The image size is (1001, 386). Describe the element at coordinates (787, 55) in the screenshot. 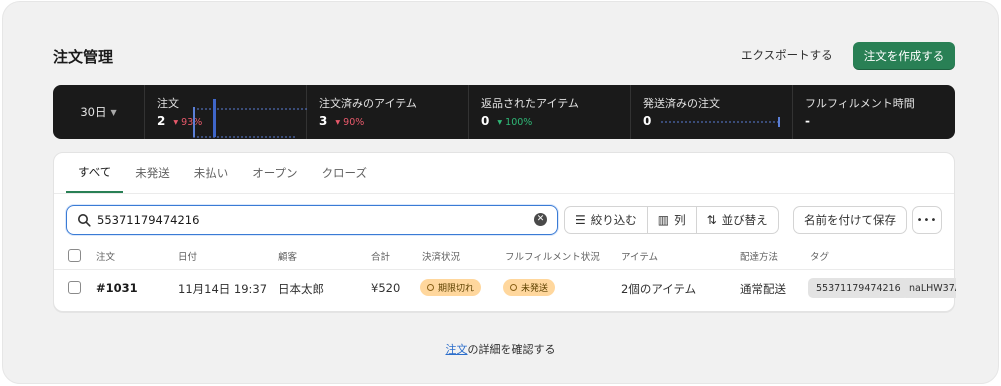

I see `export-button: エクスポートする` at that location.